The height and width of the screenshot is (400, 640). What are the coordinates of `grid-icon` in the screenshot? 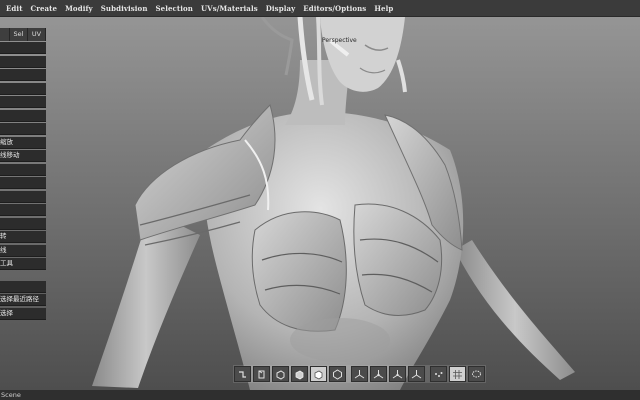 It's located at (457, 374).